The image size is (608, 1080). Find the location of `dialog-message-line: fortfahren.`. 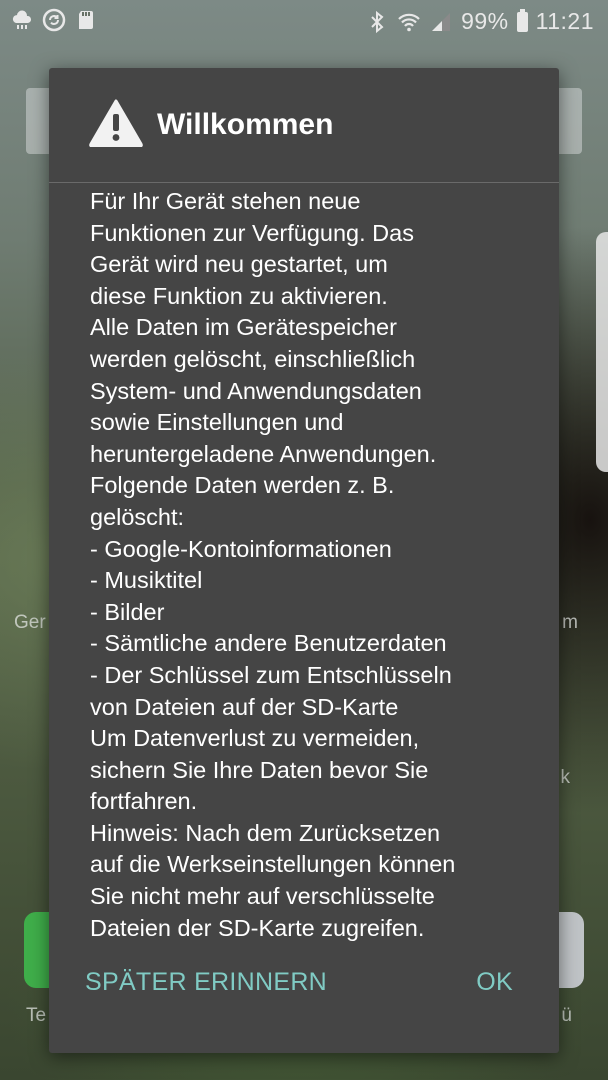

dialog-message-line: fortfahren. is located at coordinates (144, 801).